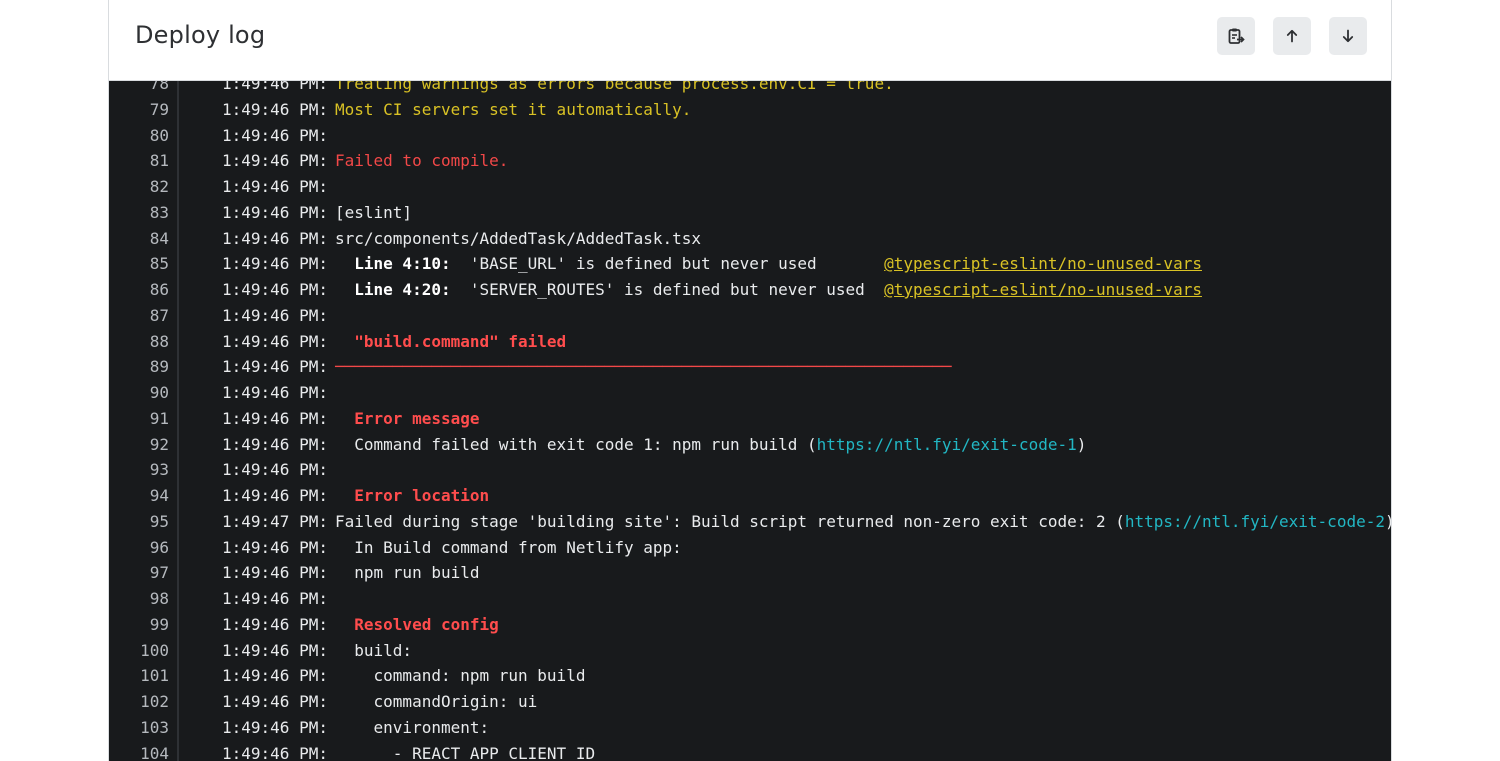 The width and height of the screenshot is (1500, 761). What do you see at coordinates (460, 341) in the screenshot?
I see `log-text: "build.command" failed` at bounding box center [460, 341].